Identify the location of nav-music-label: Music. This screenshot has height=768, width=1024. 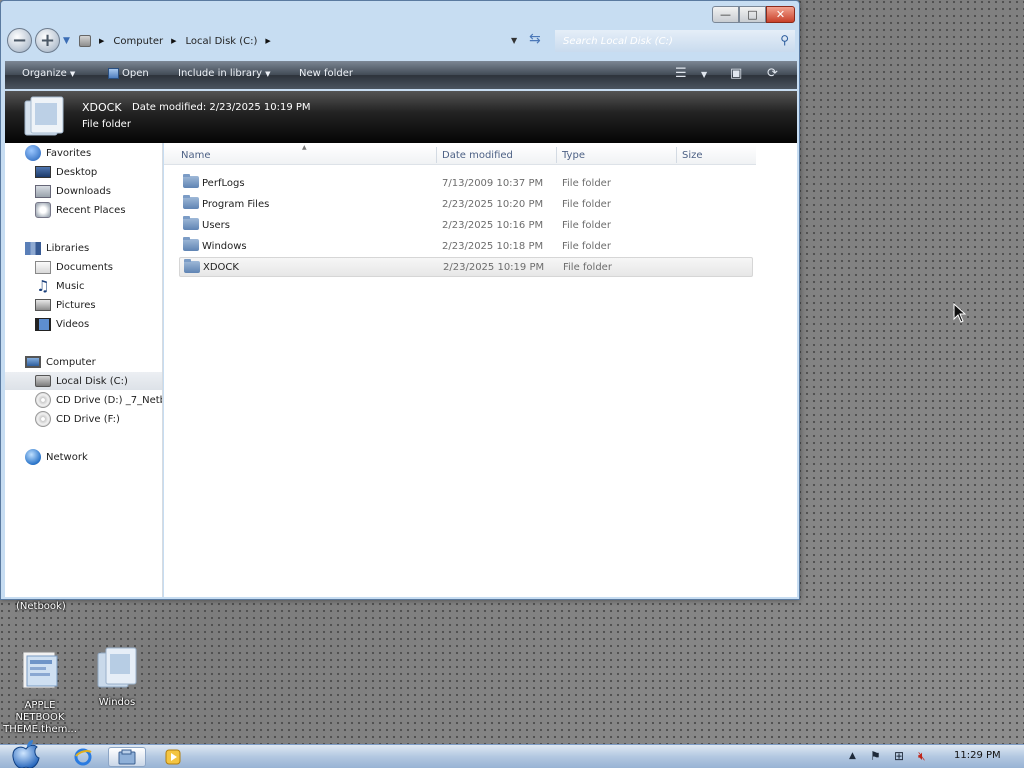
(70, 286).